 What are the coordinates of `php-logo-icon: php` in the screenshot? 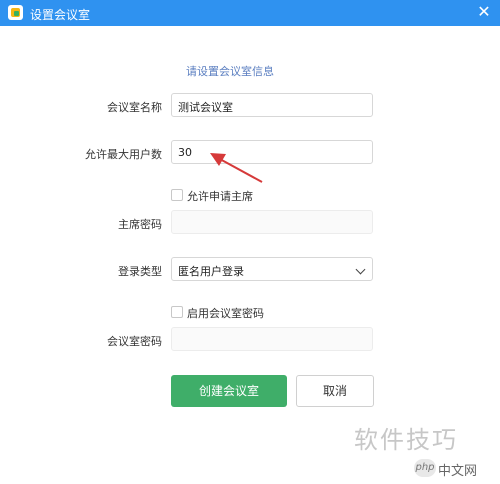 It's located at (425, 468).